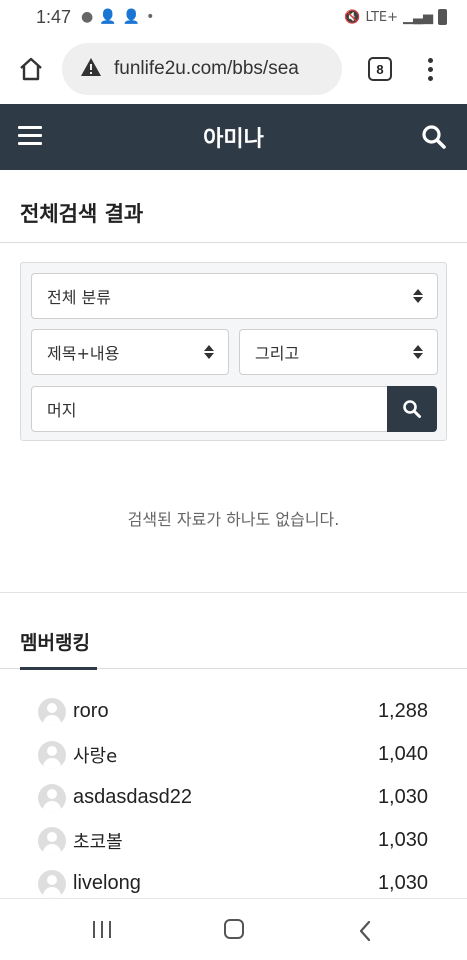  What do you see at coordinates (83, 353) in the screenshot?
I see `field-select-value: 제목+내용` at bounding box center [83, 353].